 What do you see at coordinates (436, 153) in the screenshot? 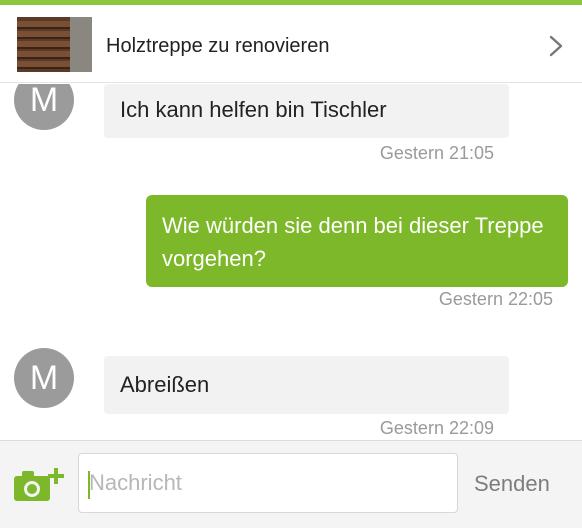
I see `message-timestamp: Gestern 21:05` at bounding box center [436, 153].